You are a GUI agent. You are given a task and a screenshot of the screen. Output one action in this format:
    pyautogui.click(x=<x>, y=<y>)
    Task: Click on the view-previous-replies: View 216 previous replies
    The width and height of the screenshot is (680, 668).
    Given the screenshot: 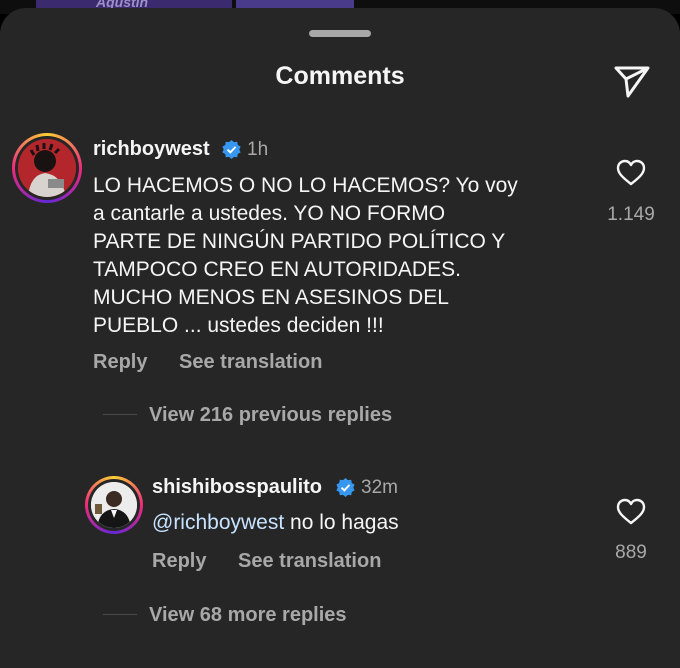 What is the action you would take?
    pyautogui.click(x=270, y=415)
    